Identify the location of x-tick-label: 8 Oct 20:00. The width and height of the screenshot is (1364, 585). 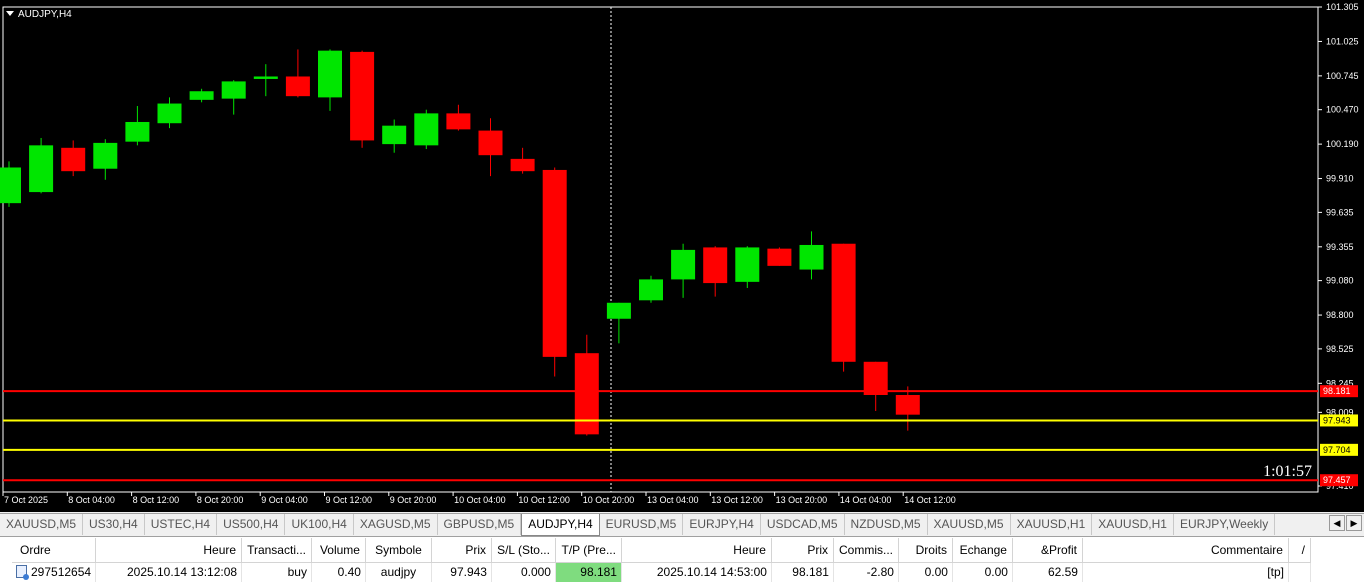
(220, 500).